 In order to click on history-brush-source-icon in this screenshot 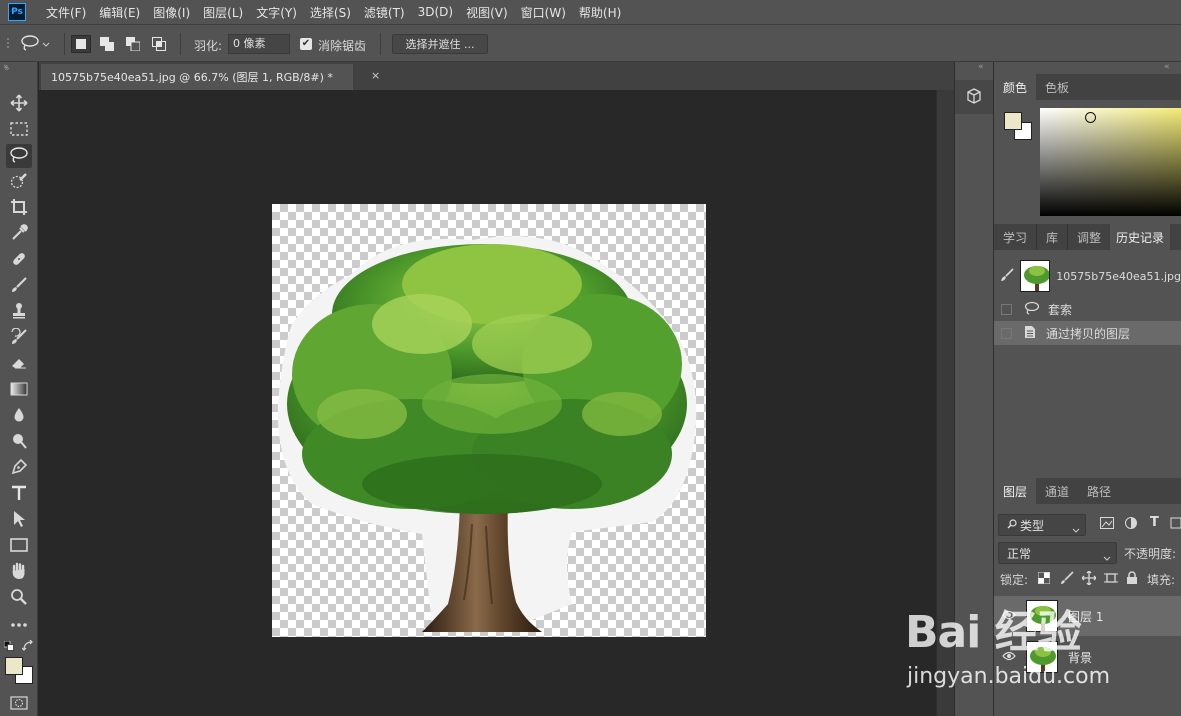, I will do `click(1007, 276)`.